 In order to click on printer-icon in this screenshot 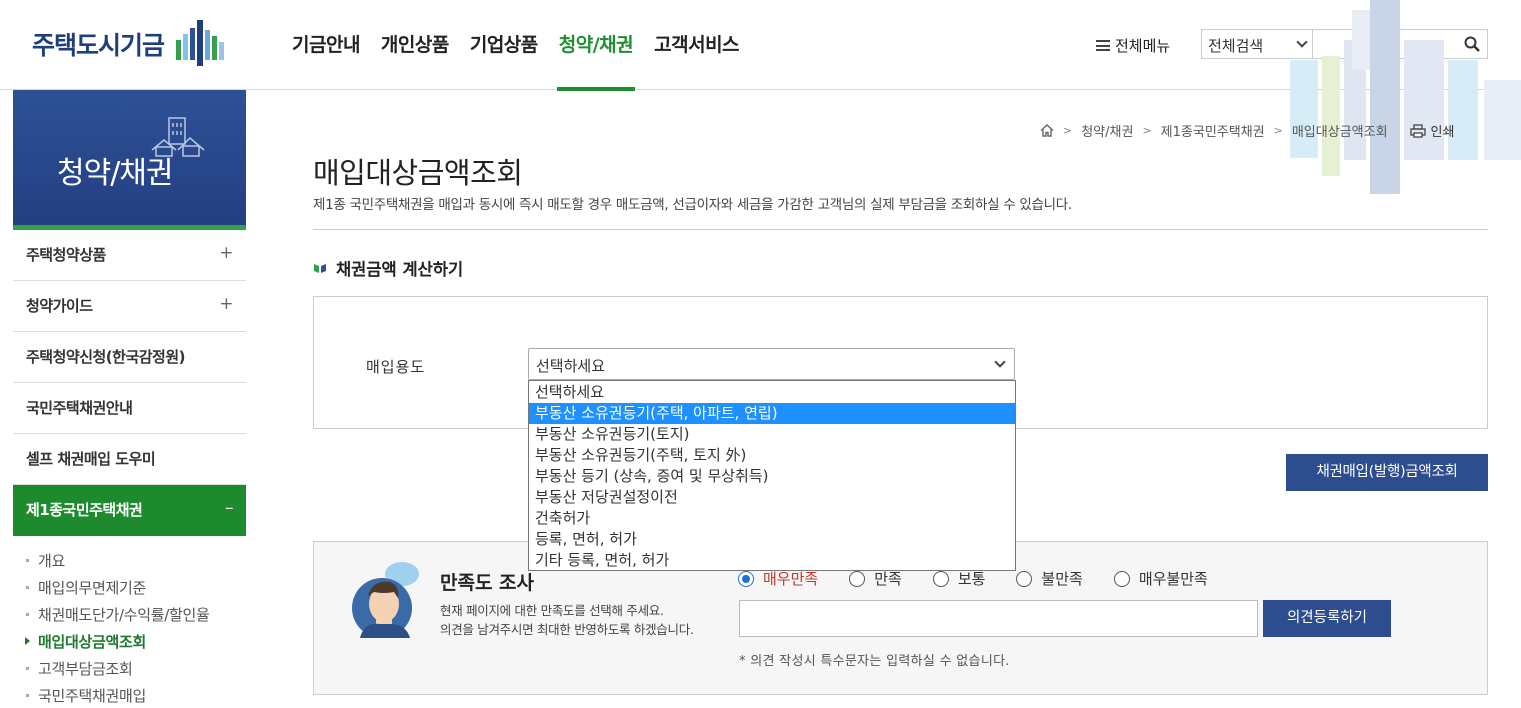, I will do `click(1417, 130)`.